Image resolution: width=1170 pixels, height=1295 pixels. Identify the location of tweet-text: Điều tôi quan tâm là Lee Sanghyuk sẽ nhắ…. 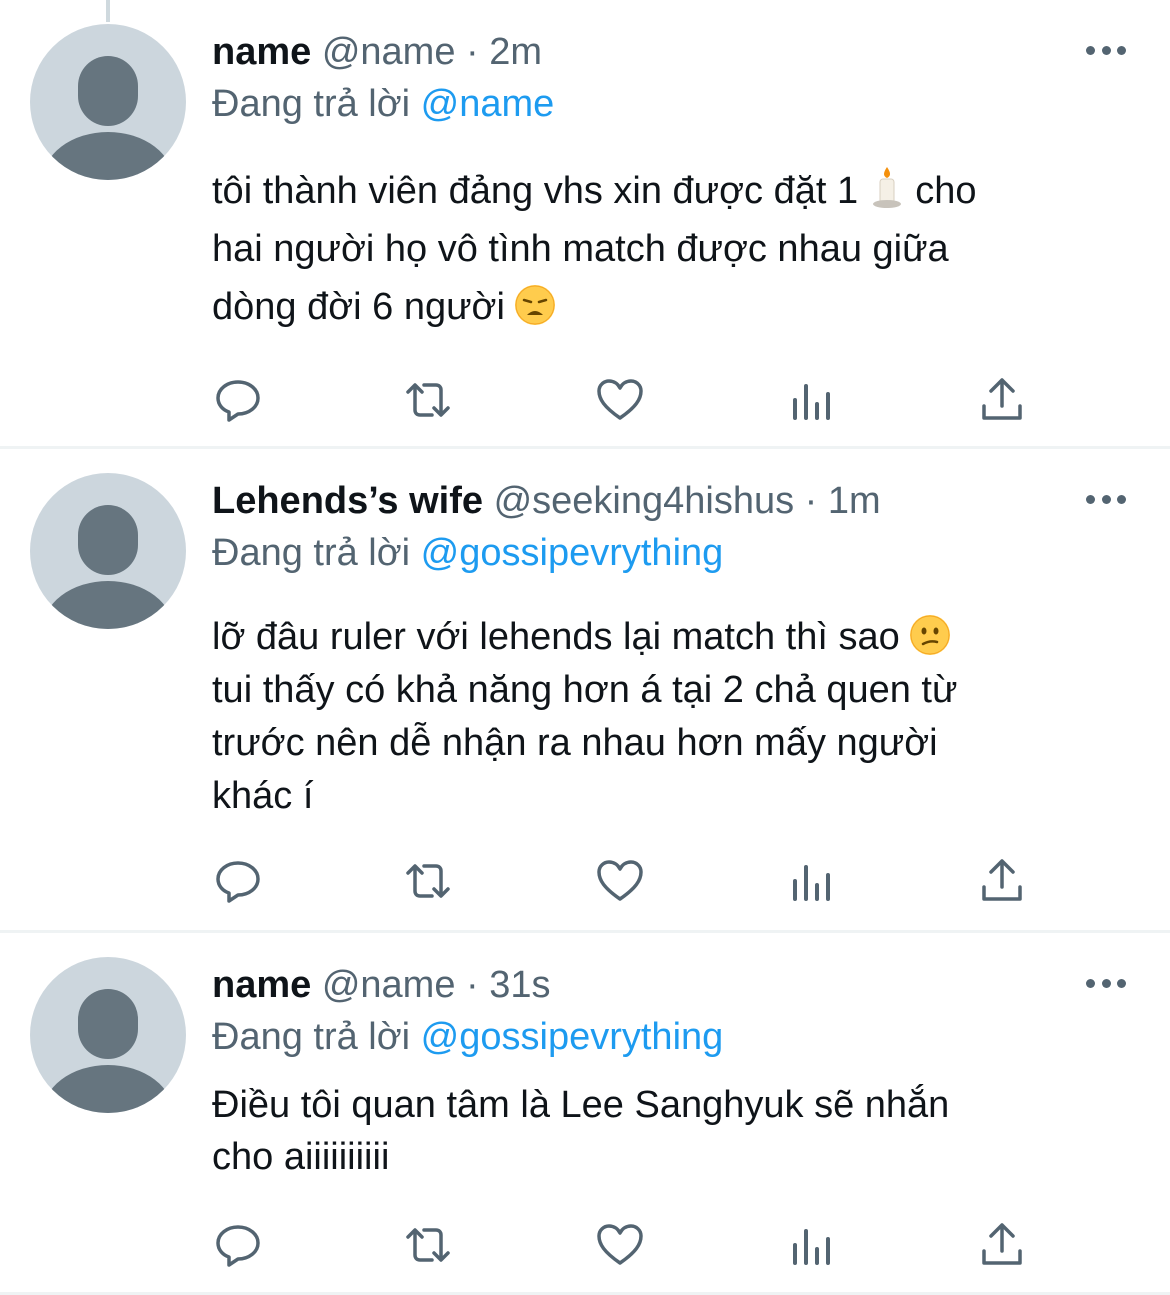
(581, 1131).